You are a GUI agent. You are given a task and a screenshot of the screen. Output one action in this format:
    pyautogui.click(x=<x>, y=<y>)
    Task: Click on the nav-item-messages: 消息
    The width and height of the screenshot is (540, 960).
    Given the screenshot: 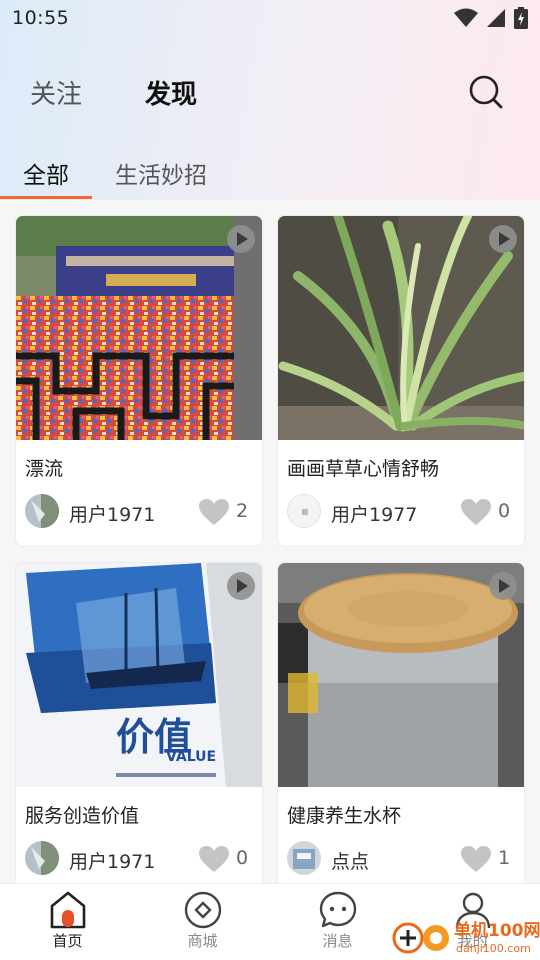 What is the action you would take?
    pyautogui.click(x=337, y=922)
    